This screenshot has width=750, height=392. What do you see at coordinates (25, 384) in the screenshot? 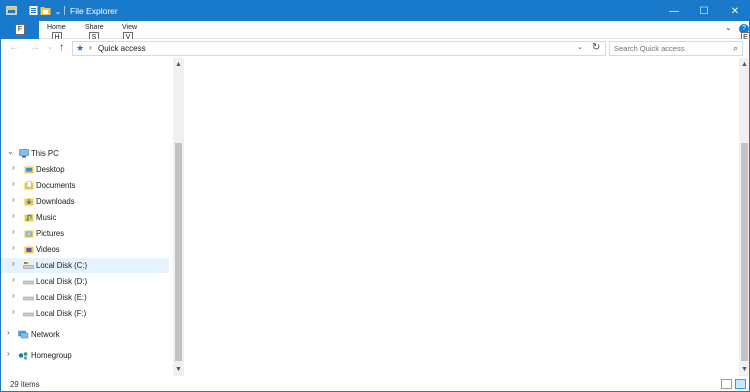
I see `item-count: 29 items` at bounding box center [25, 384].